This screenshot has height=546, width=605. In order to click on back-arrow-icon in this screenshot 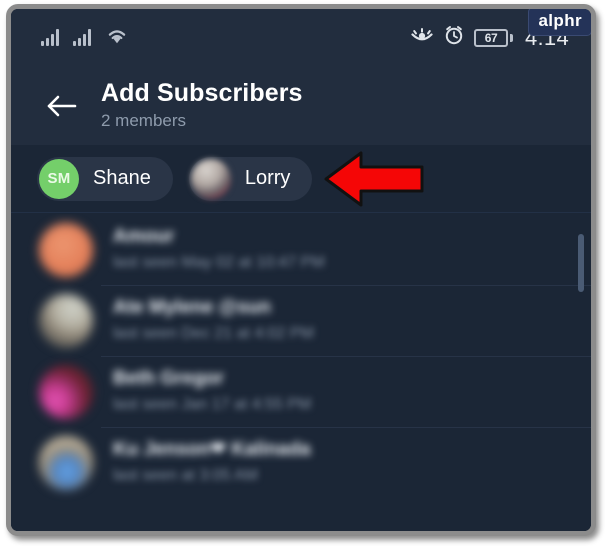, I will do `click(62, 105)`.